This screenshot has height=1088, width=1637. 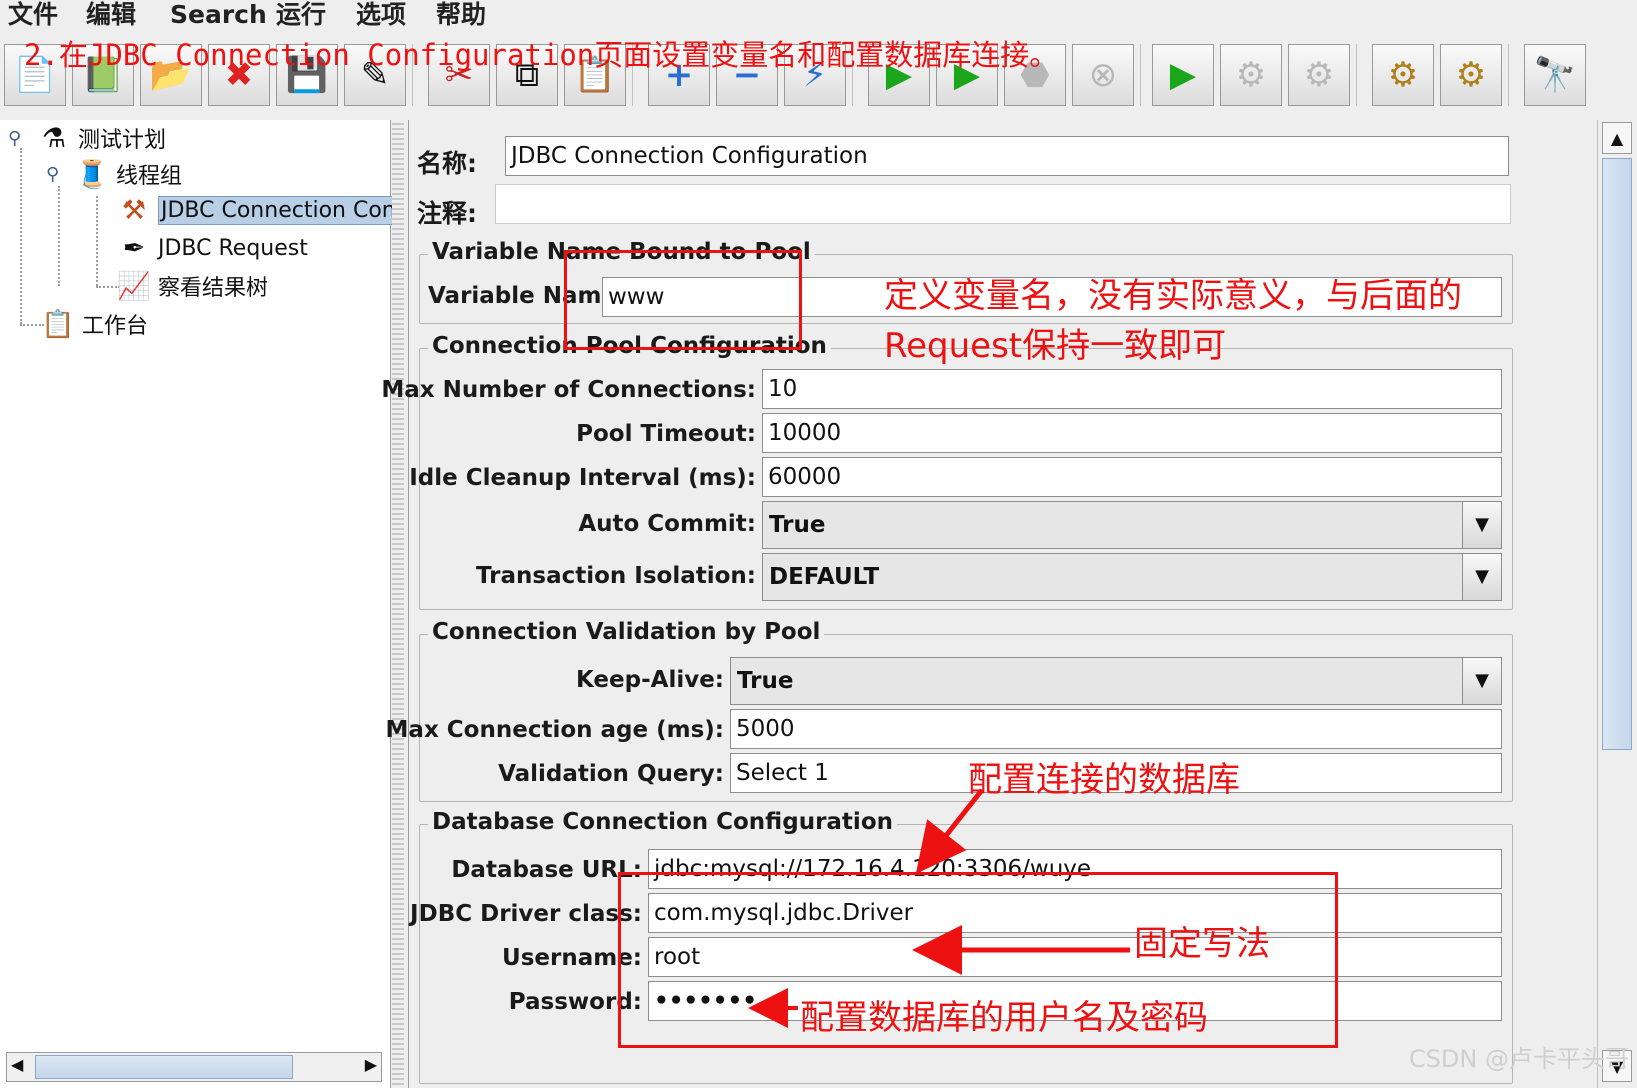 I want to click on annotation-arrows, so click(x=939, y=908).